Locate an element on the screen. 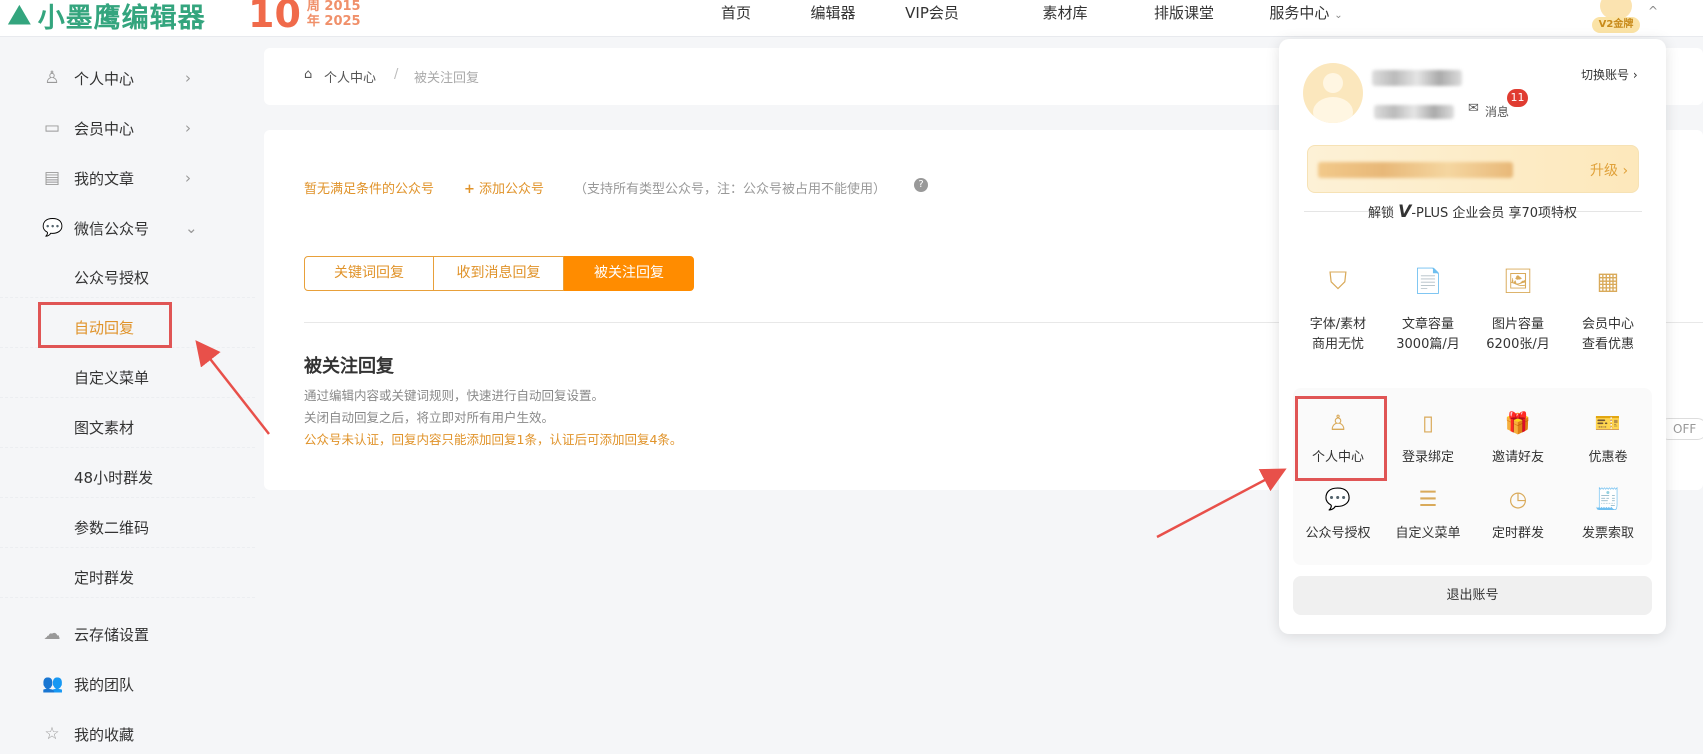  sidebar-item: 💬 微信公众号 ⌄ is located at coordinates (127, 228).